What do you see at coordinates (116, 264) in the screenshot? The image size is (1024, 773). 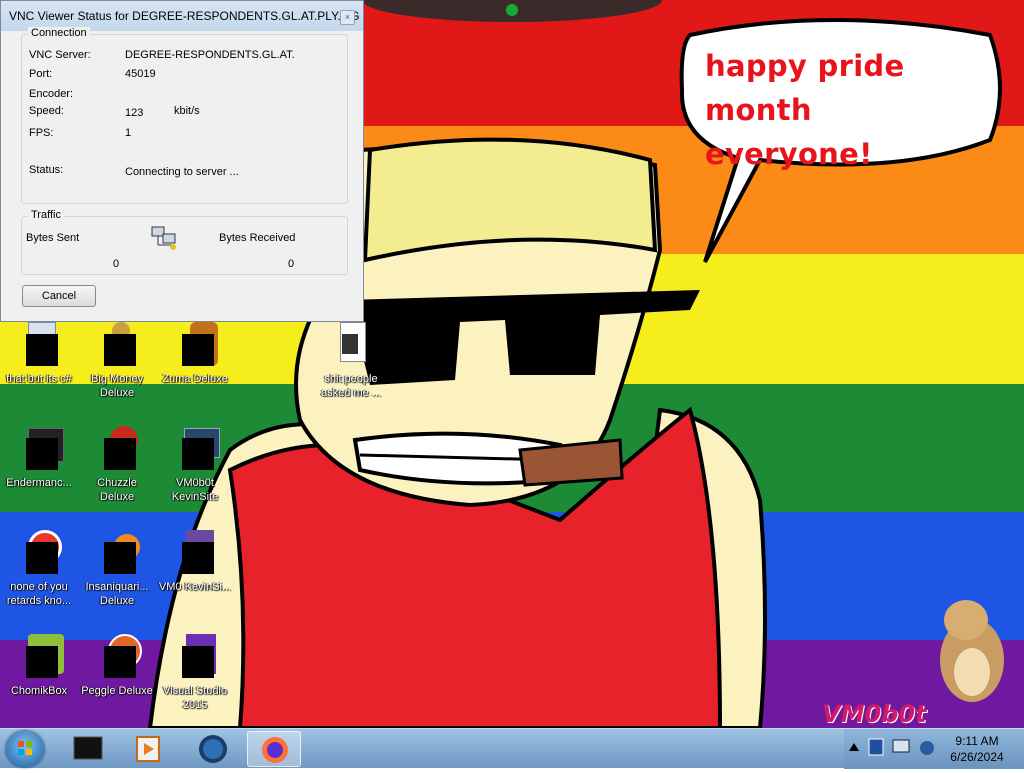 I see `bytes-sent-value: 0` at bounding box center [116, 264].